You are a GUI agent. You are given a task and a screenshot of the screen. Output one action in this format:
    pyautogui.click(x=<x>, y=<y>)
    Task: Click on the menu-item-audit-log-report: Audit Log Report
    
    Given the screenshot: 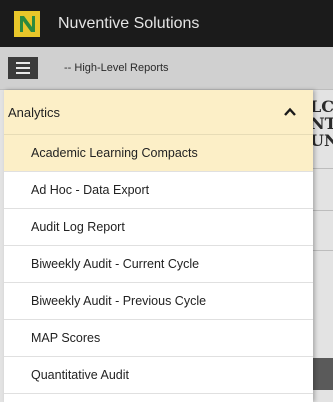 What is the action you would take?
    pyautogui.click(x=158, y=227)
    